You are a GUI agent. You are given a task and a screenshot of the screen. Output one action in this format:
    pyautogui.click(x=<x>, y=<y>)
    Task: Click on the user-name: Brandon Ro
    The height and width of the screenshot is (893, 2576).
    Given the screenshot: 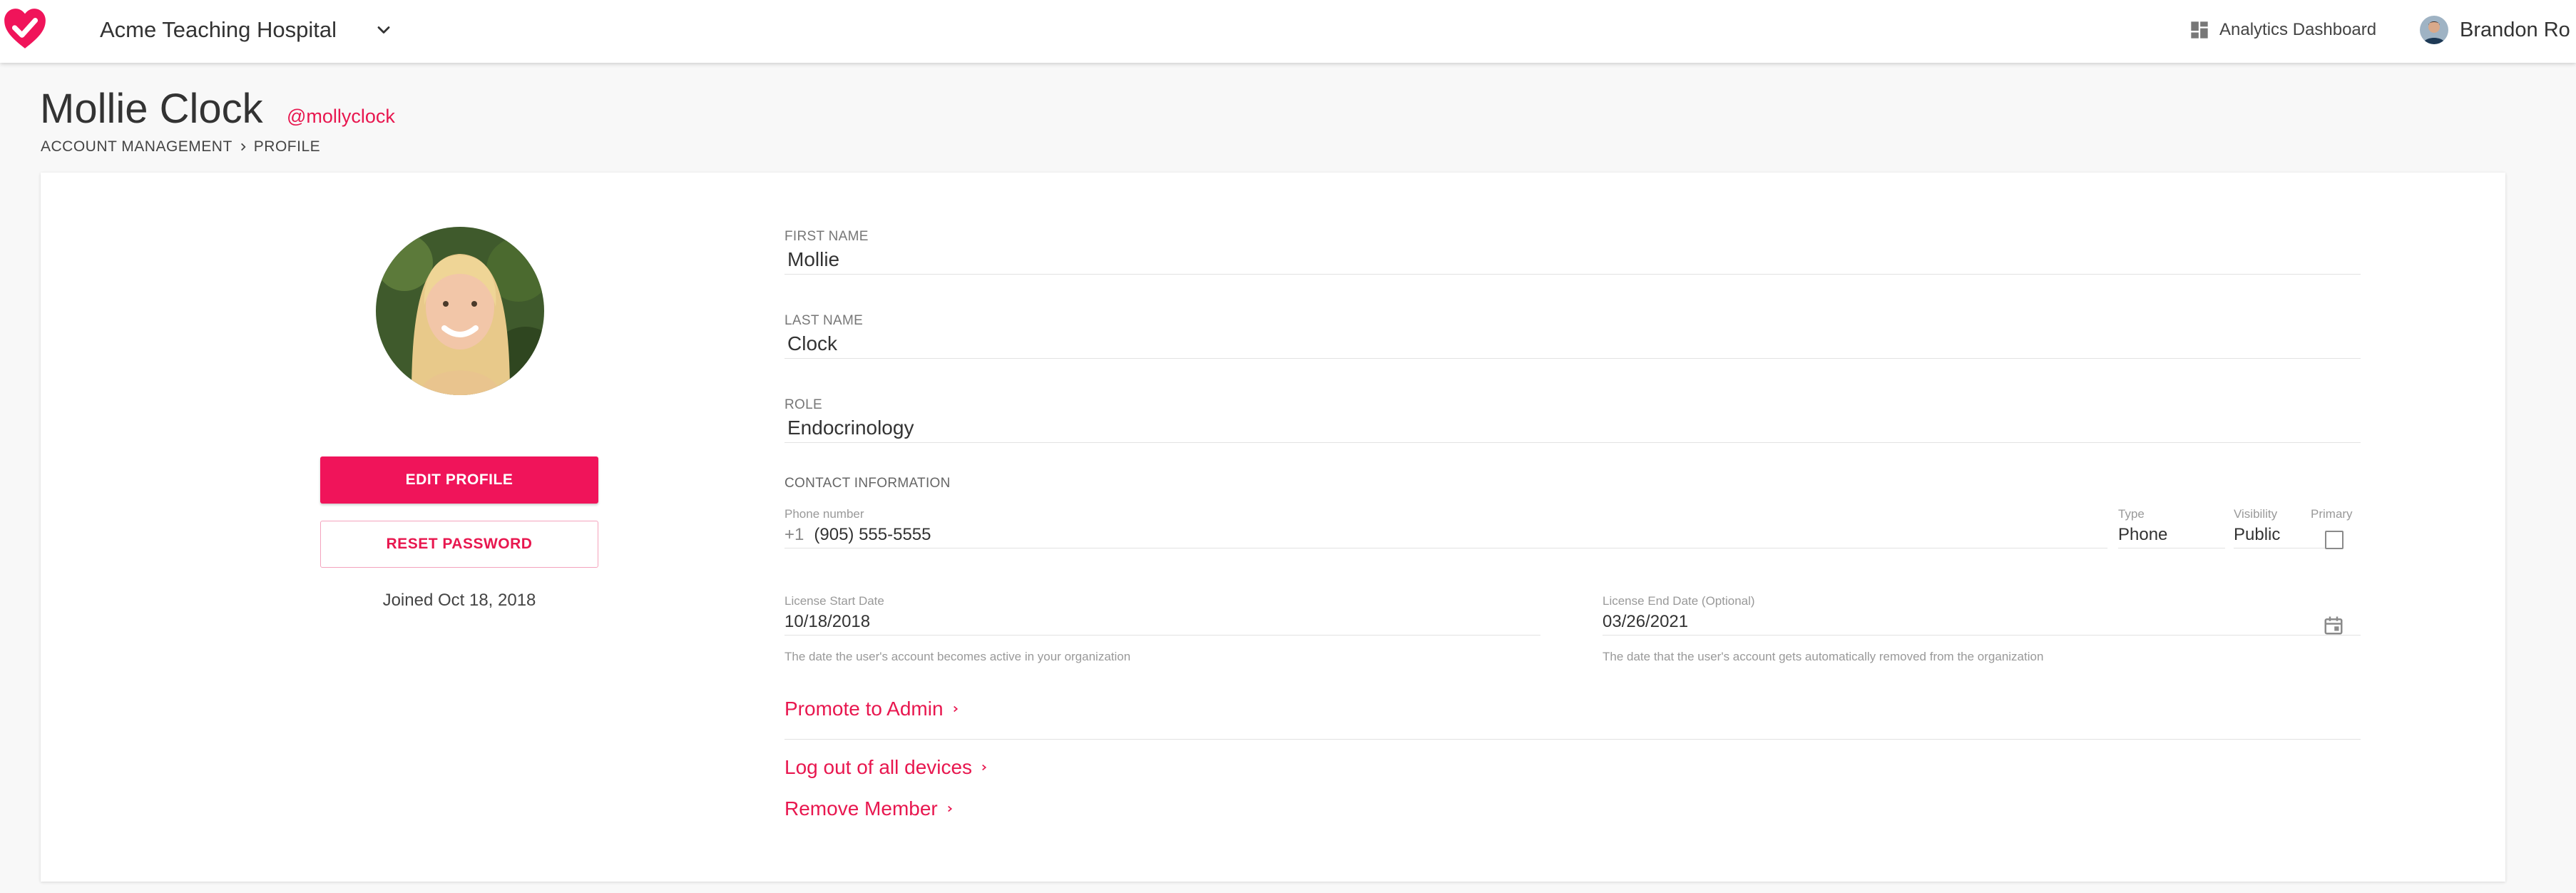 What is the action you would take?
    pyautogui.click(x=2515, y=29)
    